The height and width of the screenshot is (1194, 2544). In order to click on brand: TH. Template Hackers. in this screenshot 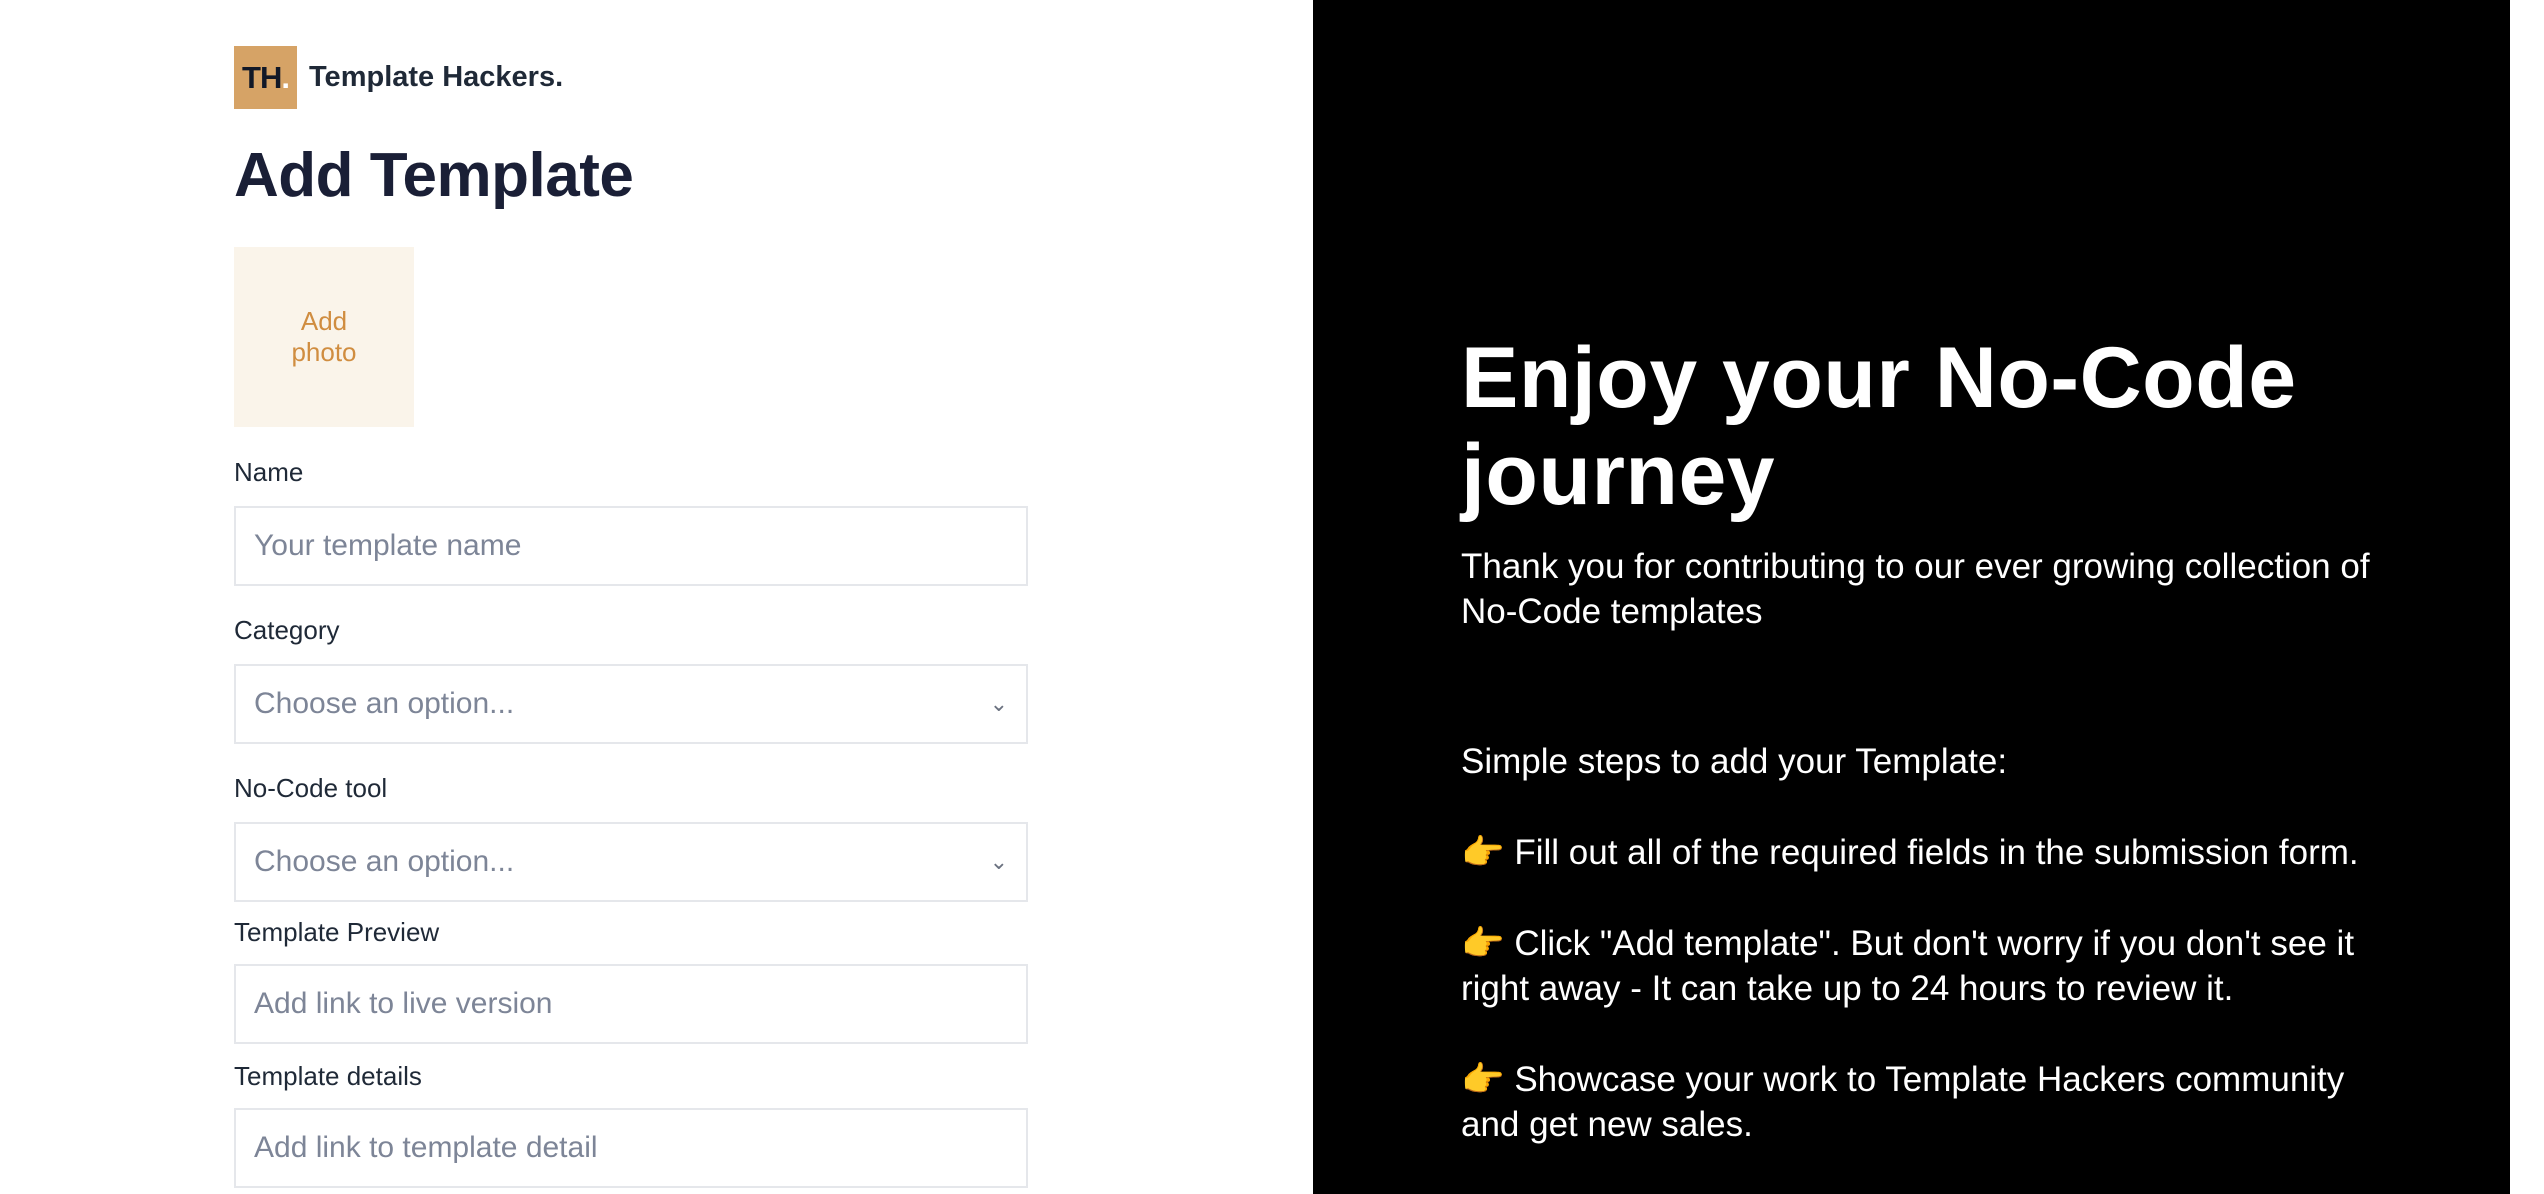, I will do `click(398, 77)`.